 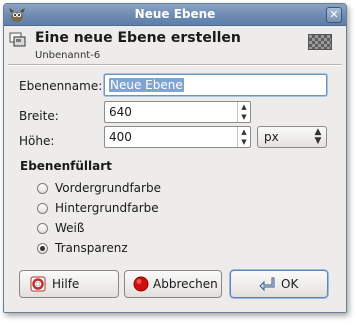 I want to click on width-spinbutton: 640 ▲ ▼, so click(x=177, y=112).